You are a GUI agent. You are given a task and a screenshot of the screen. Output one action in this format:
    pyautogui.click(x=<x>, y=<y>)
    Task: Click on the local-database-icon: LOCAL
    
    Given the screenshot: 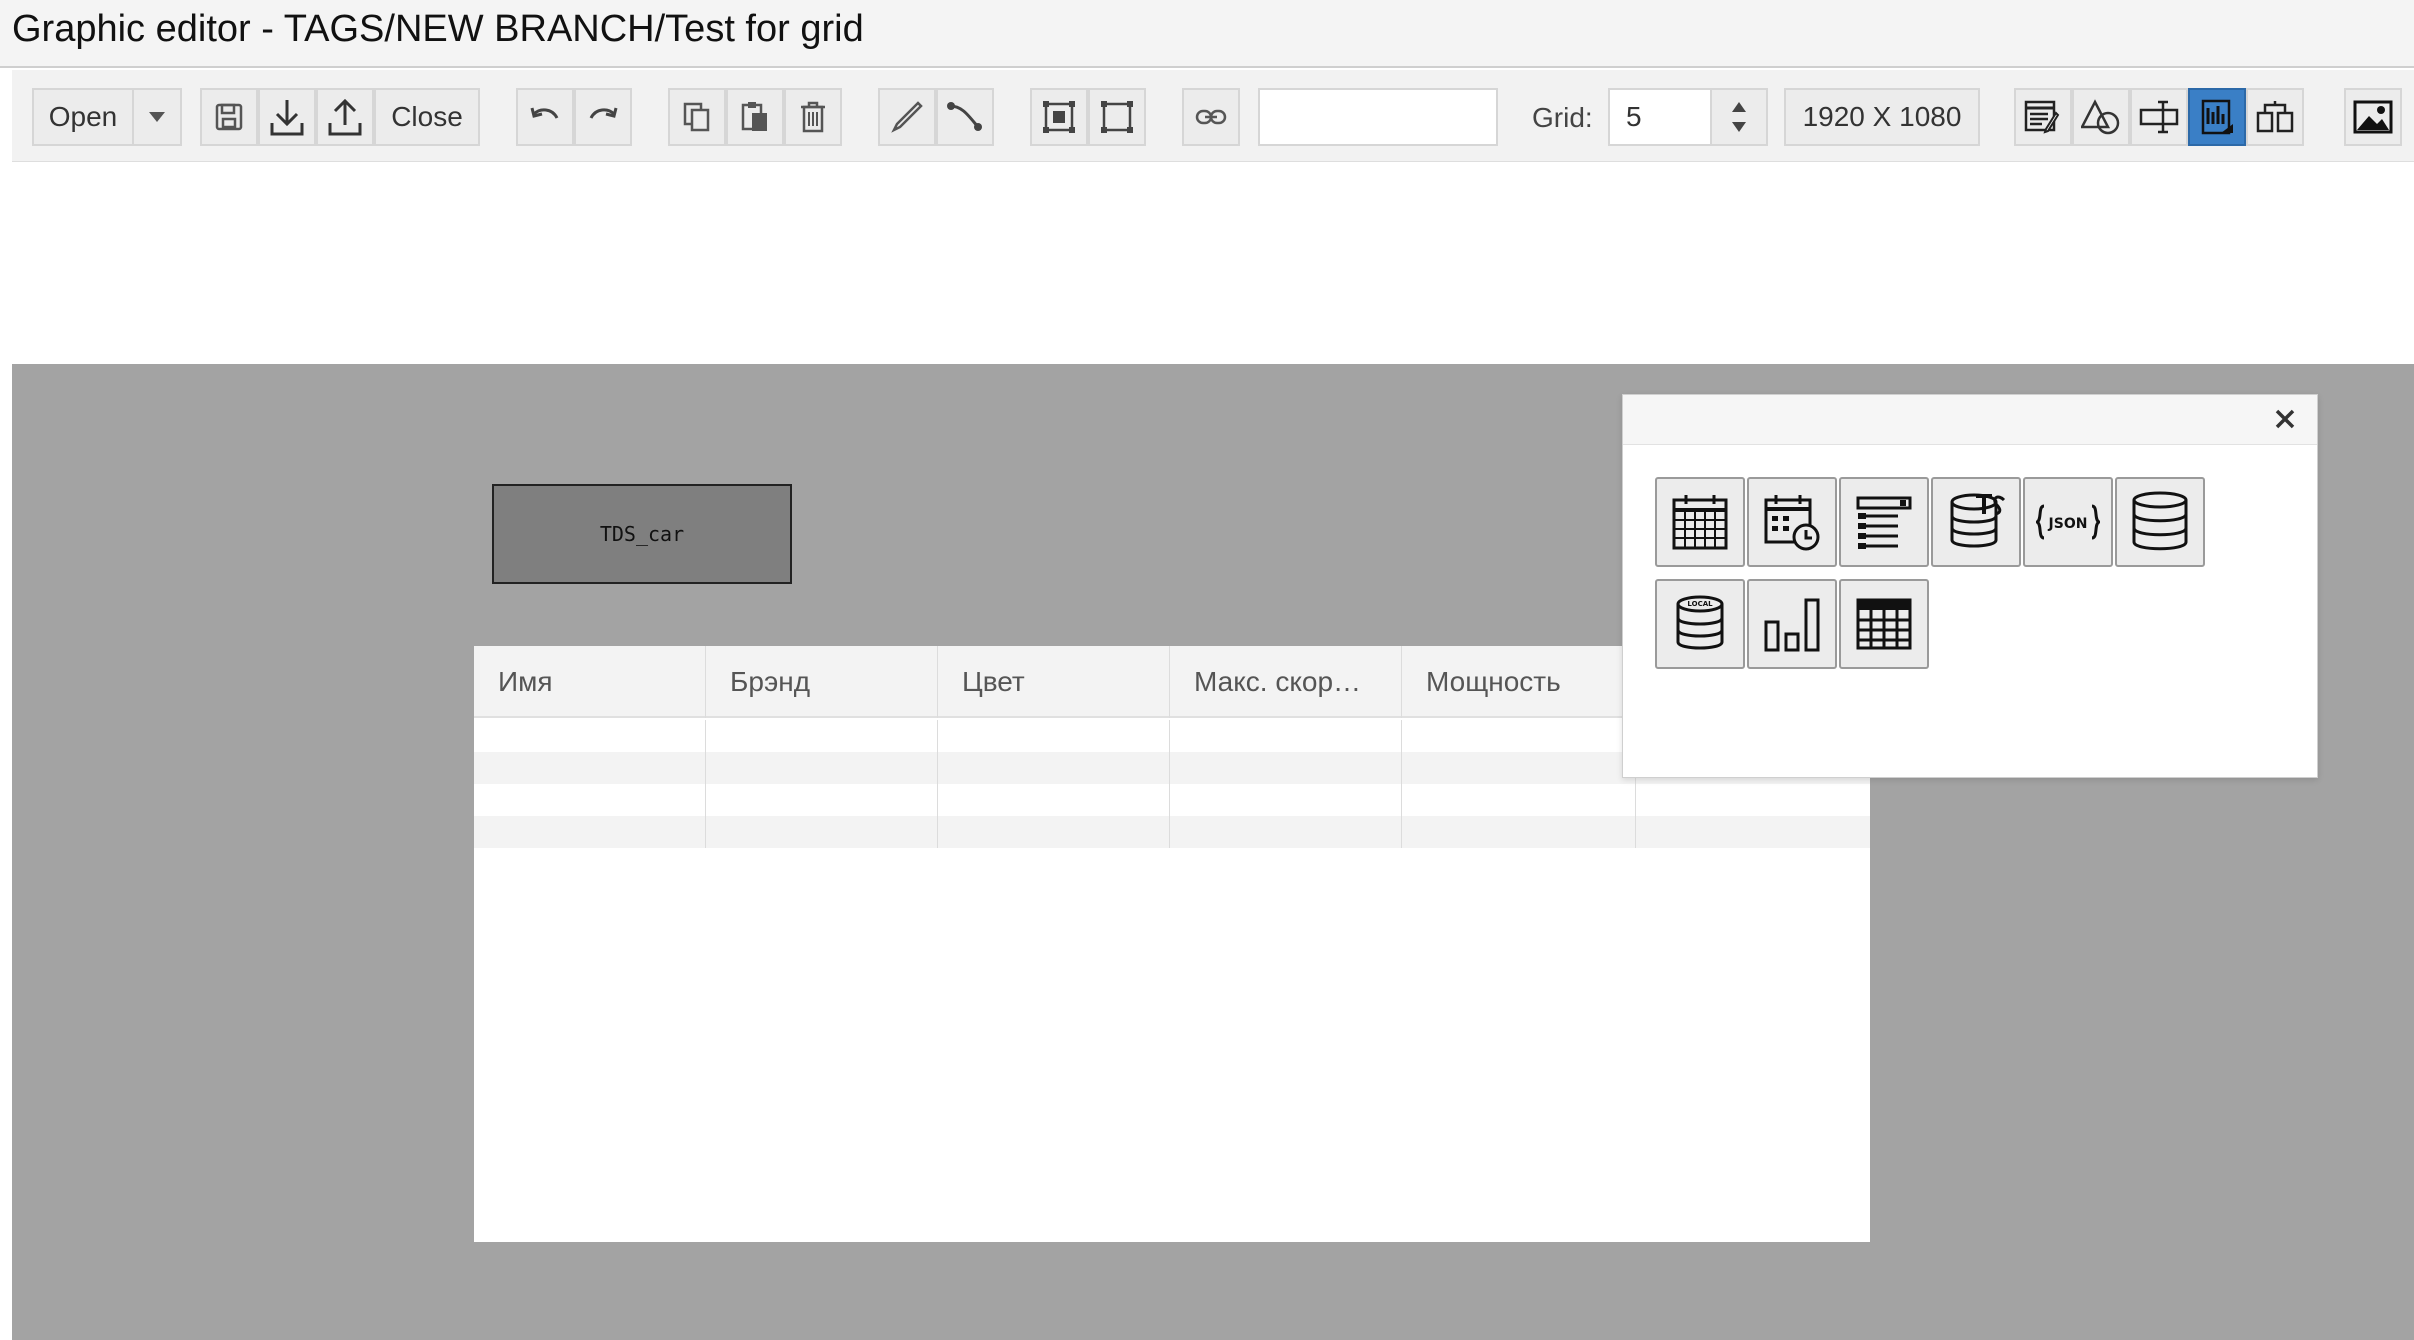 What is the action you would take?
    pyautogui.click(x=1700, y=622)
    